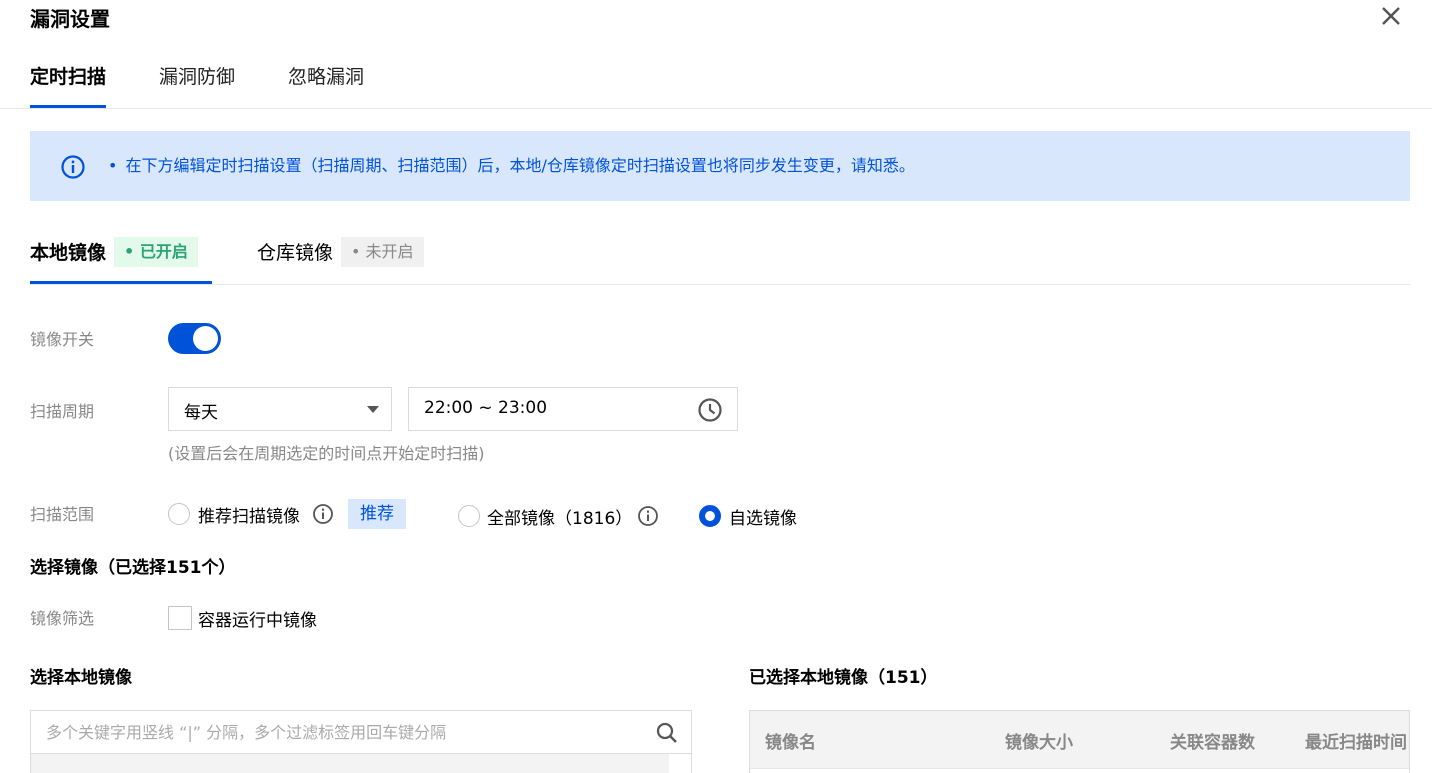  I want to click on dialog-title: 漏洞设置, so click(70, 19).